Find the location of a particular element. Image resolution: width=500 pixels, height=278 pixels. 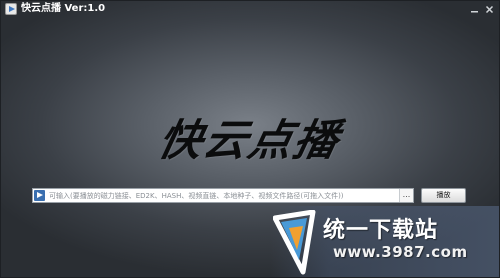

watermark: 统一下载站 www.3987.com is located at coordinates (385, 241).